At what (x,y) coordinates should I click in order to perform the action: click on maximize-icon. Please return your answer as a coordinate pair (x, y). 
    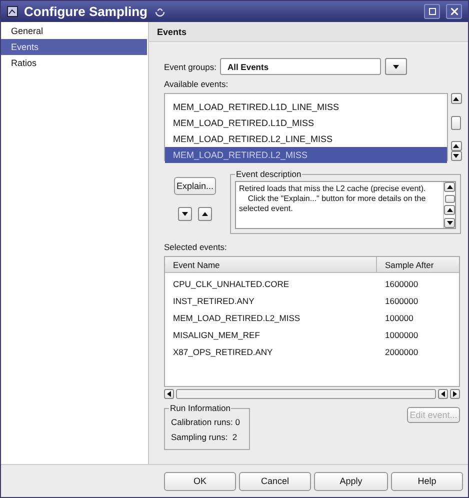
    Looking at the image, I should click on (432, 11).